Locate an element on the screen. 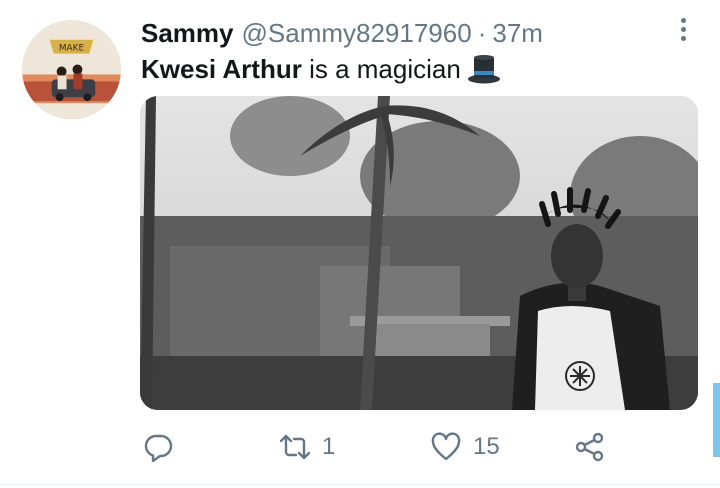  retweet-icon is located at coordinates (295, 447).